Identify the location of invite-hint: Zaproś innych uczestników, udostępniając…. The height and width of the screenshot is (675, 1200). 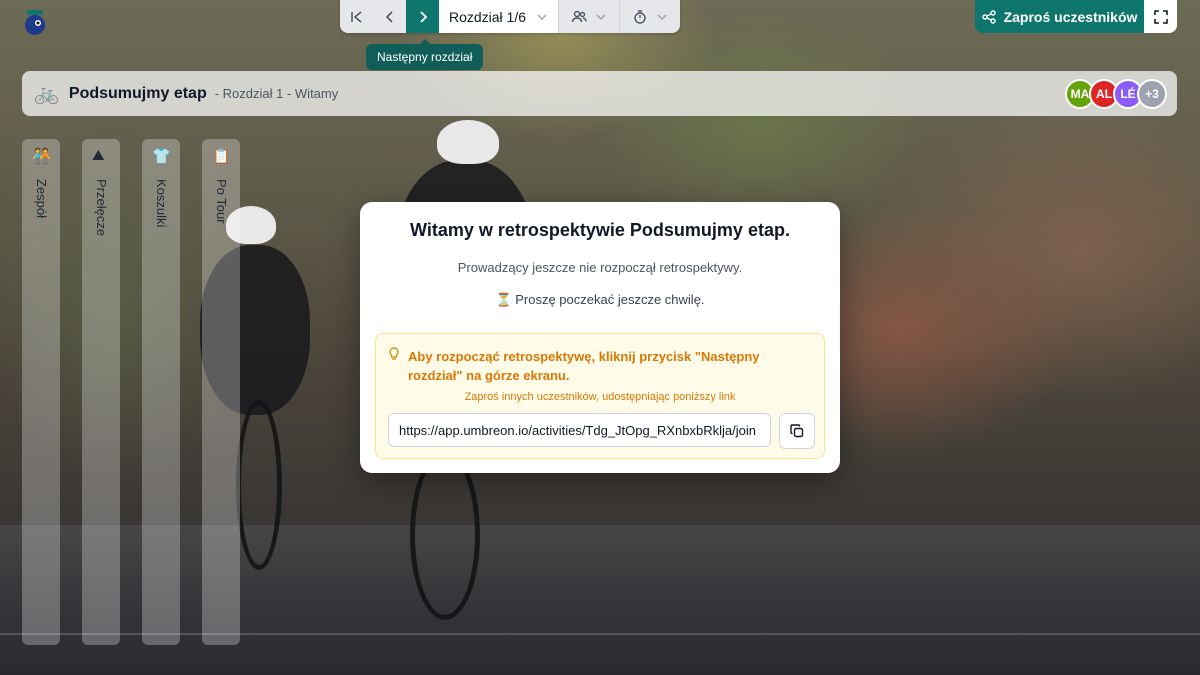
(600, 397).